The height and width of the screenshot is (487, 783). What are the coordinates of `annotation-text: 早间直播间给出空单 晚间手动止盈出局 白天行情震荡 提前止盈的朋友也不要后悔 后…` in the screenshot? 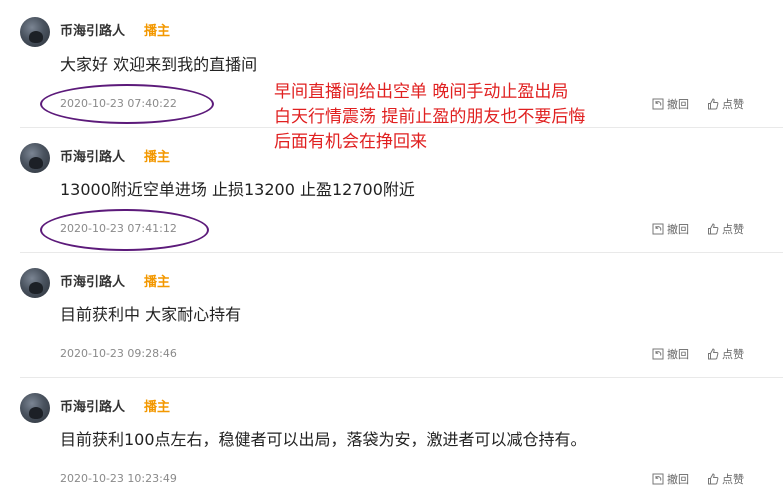 It's located at (454, 117).